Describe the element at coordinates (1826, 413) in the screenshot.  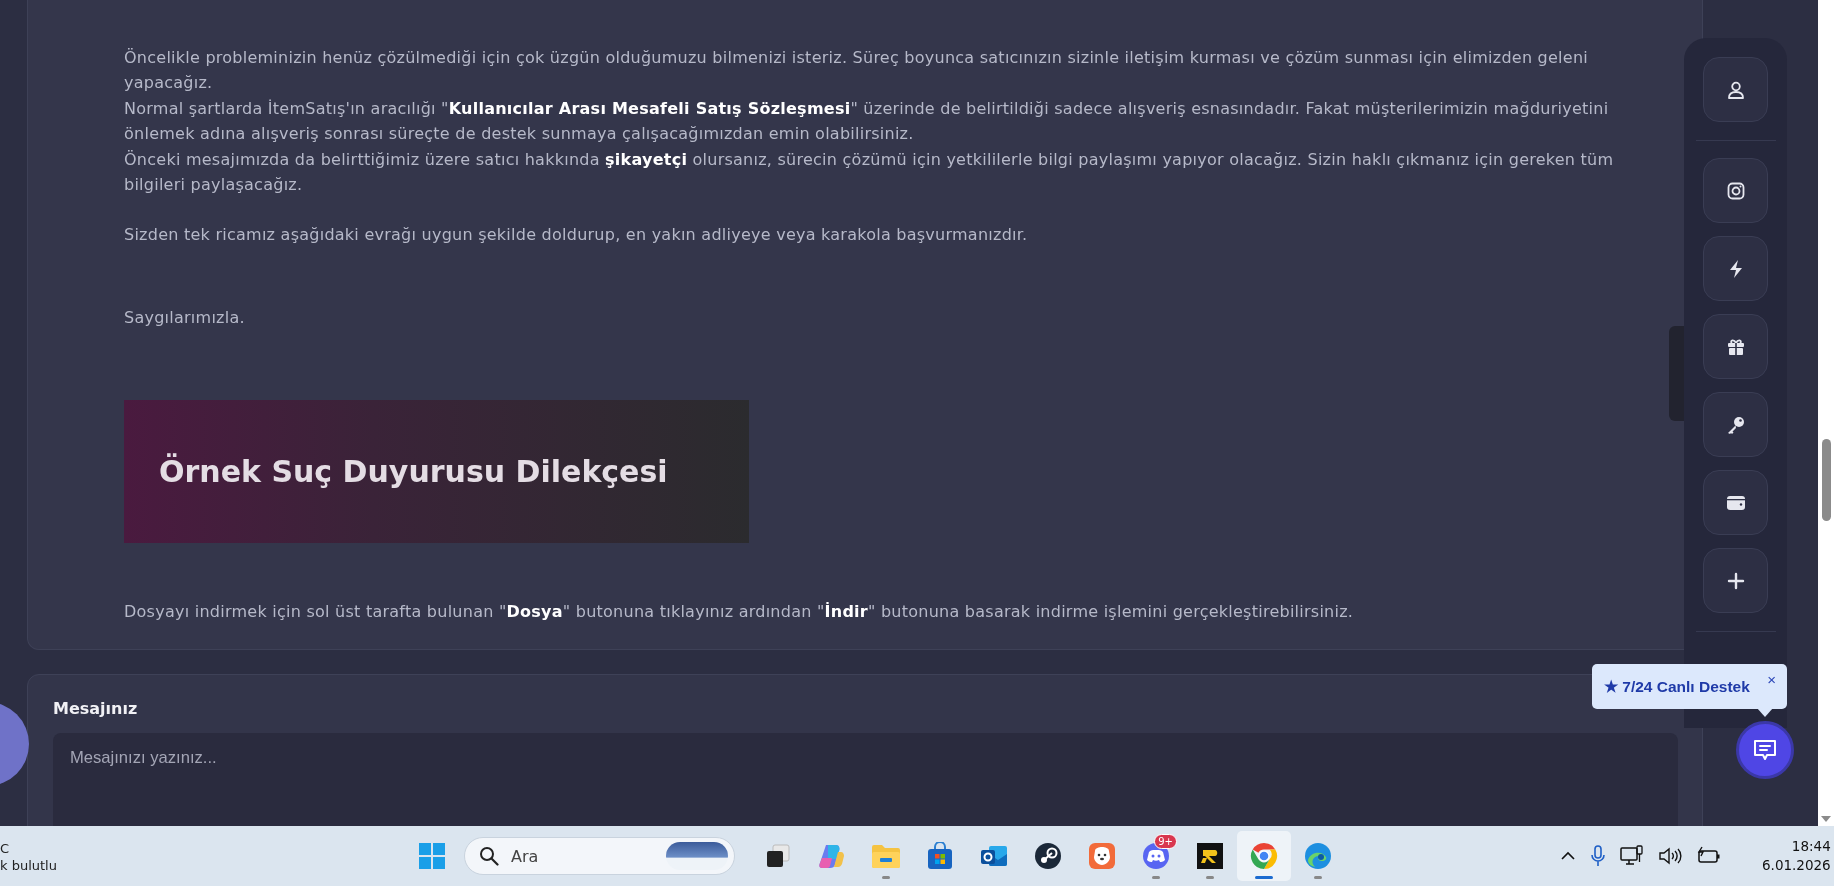
I see `scrollbar` at that location.